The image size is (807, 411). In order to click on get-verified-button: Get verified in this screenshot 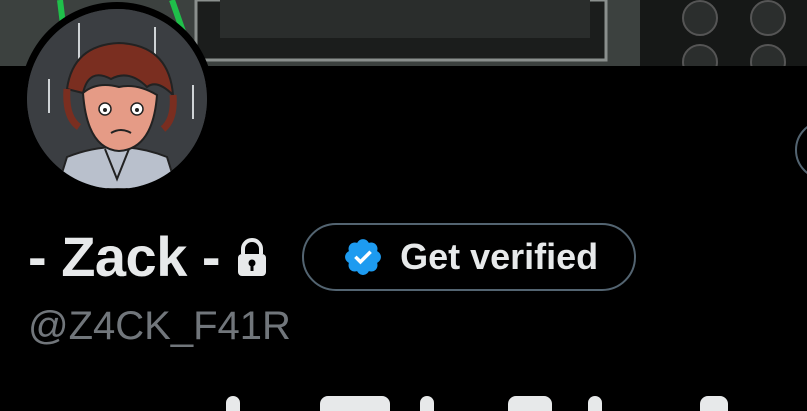, I will do `click(469, 257)`.